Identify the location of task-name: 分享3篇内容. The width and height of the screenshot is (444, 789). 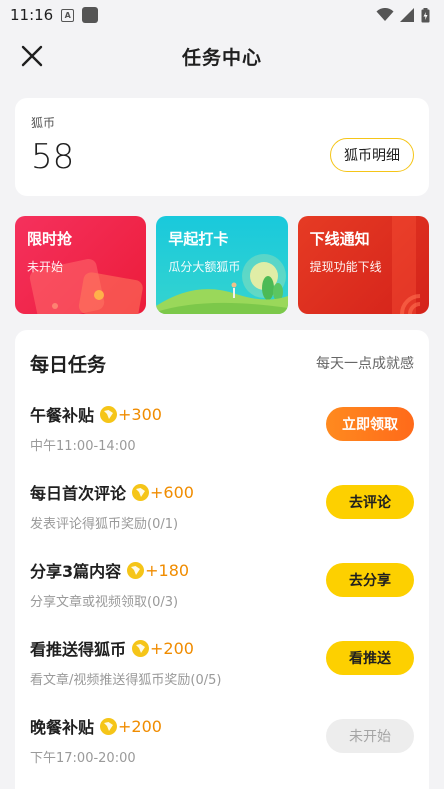
(76, 571).